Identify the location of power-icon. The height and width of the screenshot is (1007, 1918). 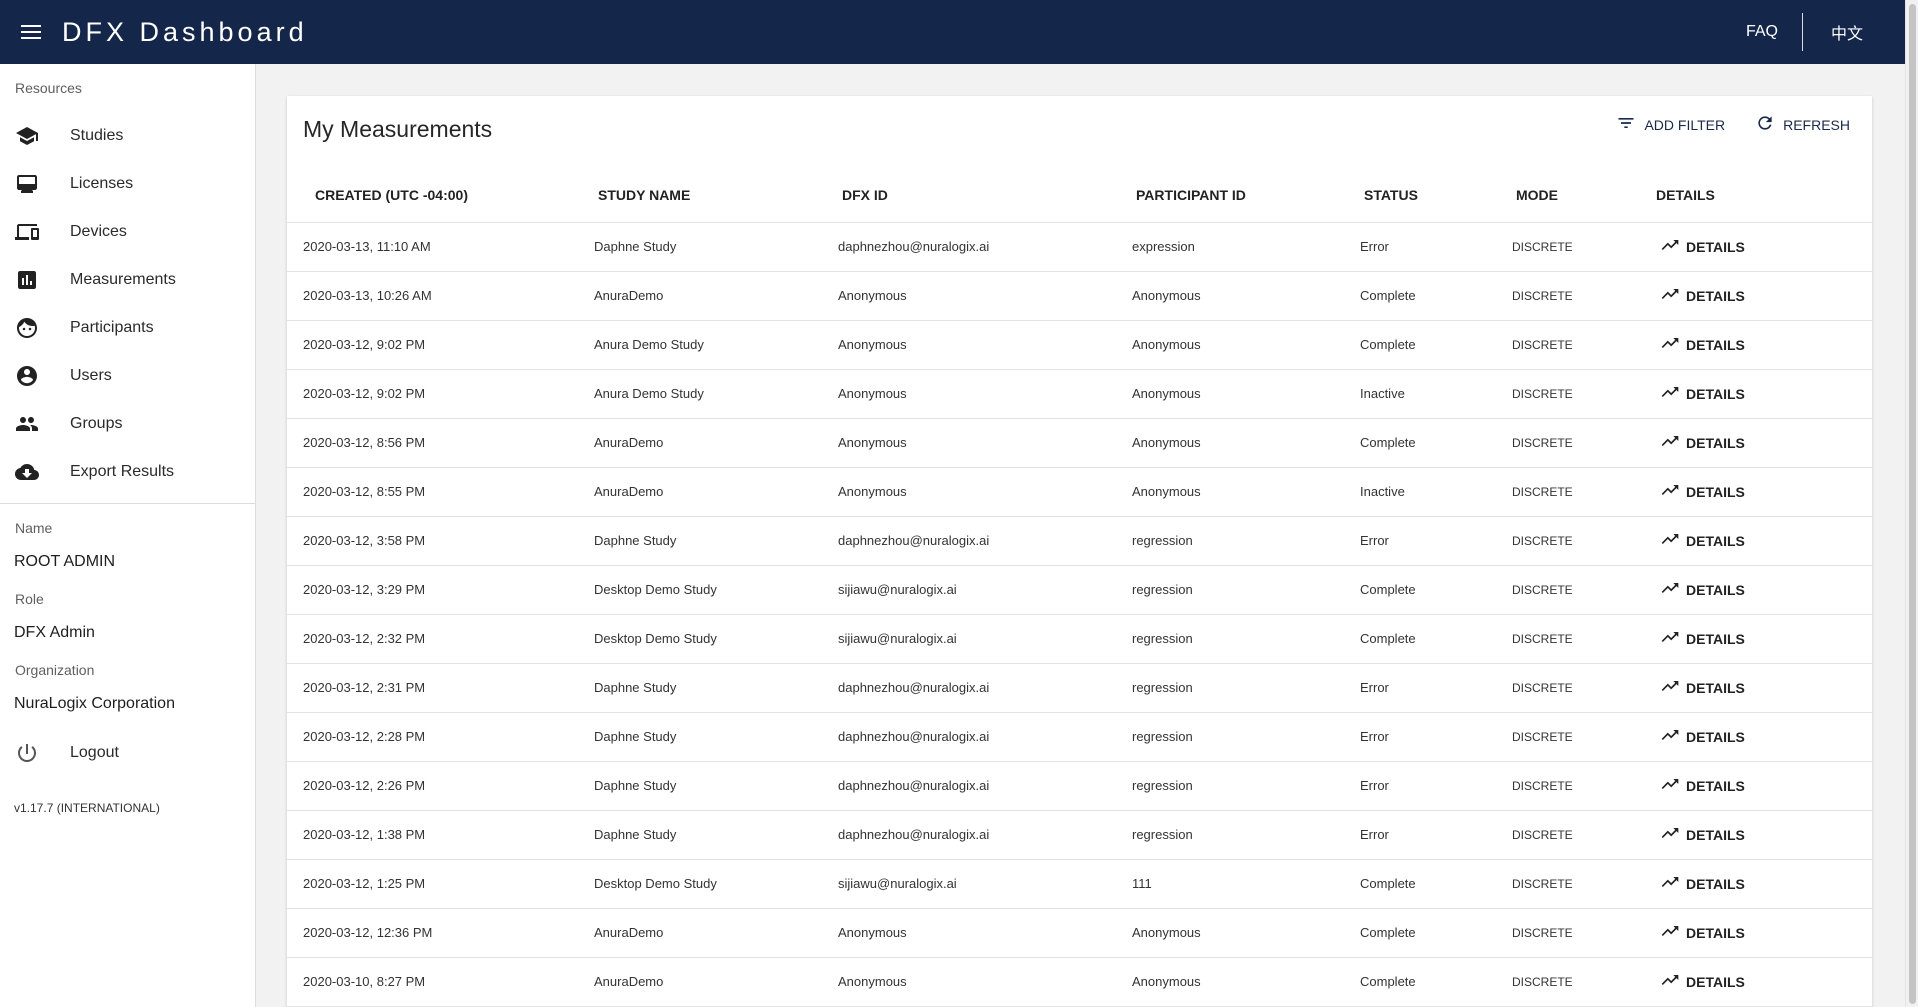
(35, 753).